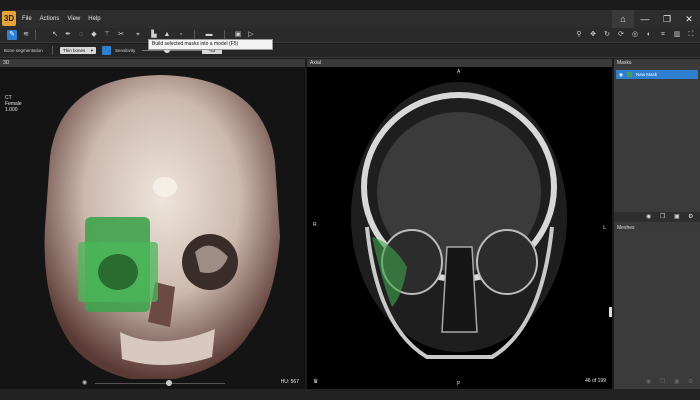  Describe the element at coordinates (52, 50) in the screenshot. I see `options-divider` at that location.